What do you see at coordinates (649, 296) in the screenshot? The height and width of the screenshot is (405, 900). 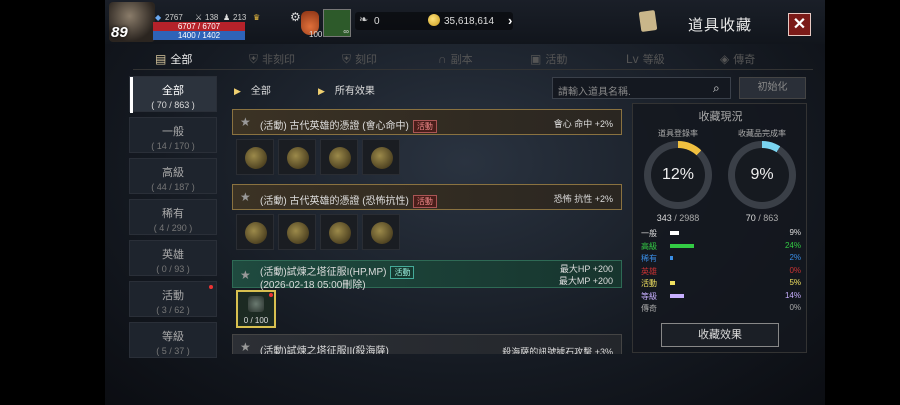 I see `rarity-name: 等級` at bounding box center [649, 296].